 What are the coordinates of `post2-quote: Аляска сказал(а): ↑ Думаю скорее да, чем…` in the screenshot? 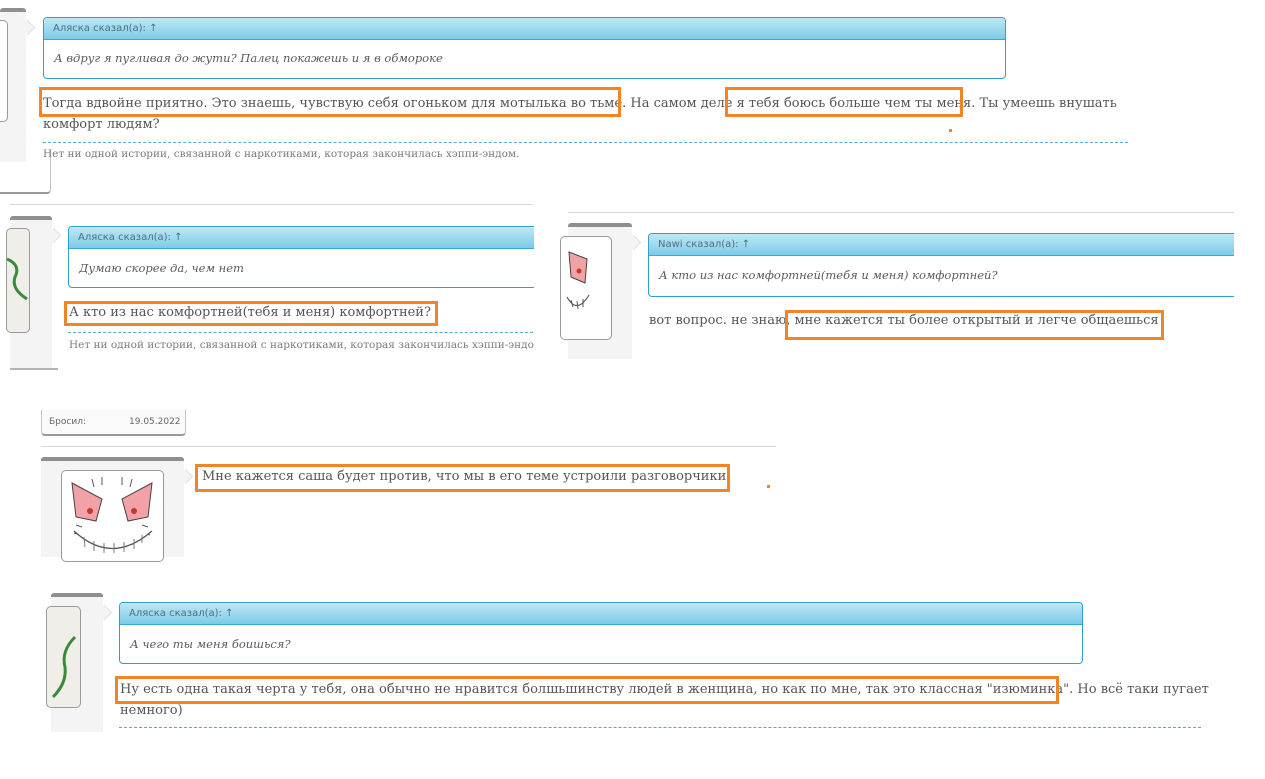 It's located at (309, 257).